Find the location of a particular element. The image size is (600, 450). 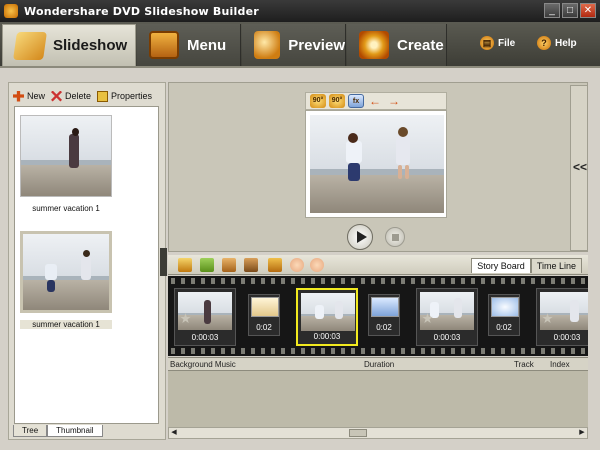

new-button: New is located at coordinates (29, 96).